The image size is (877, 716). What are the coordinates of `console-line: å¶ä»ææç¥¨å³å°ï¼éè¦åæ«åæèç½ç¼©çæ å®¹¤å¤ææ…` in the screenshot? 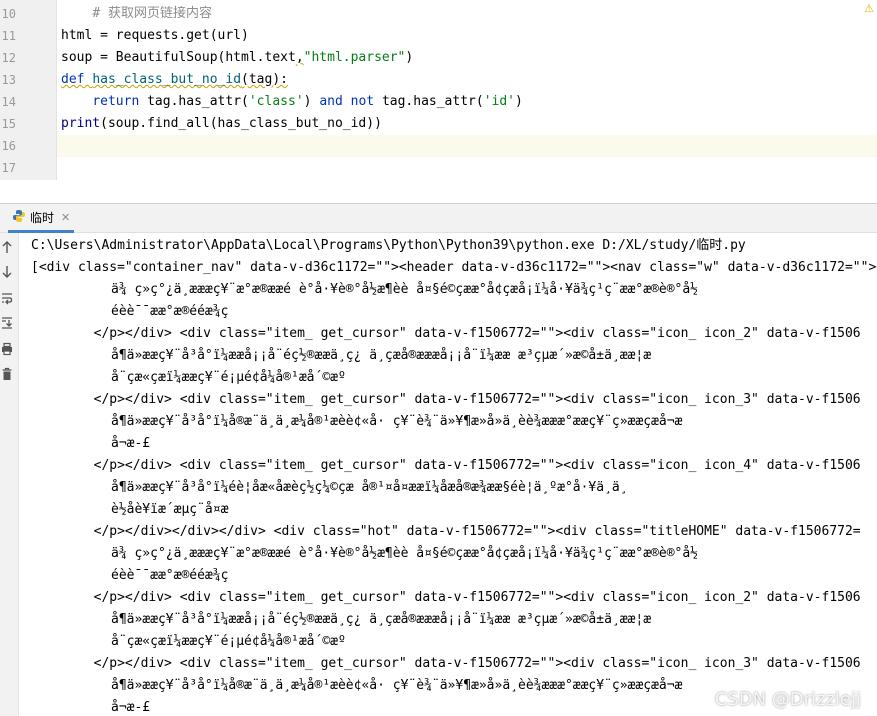 It's located at (369, 487).